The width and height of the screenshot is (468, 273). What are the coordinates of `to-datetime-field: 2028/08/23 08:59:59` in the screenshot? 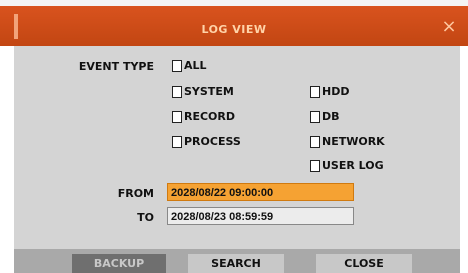 It's located at (260, 216).